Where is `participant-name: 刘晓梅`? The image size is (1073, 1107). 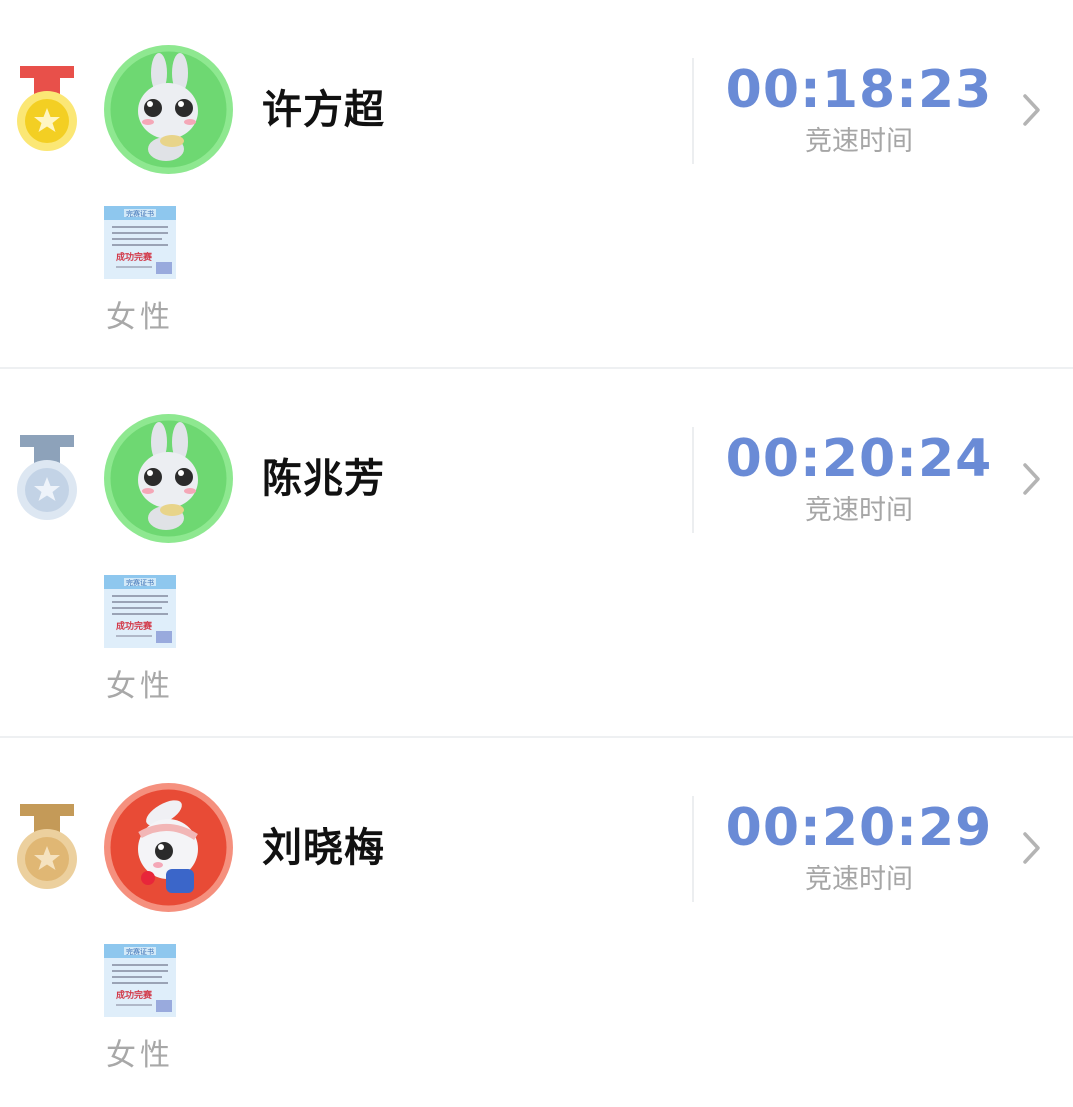 participant-name: 刘晓梅 is located at coordinates (323, 848).